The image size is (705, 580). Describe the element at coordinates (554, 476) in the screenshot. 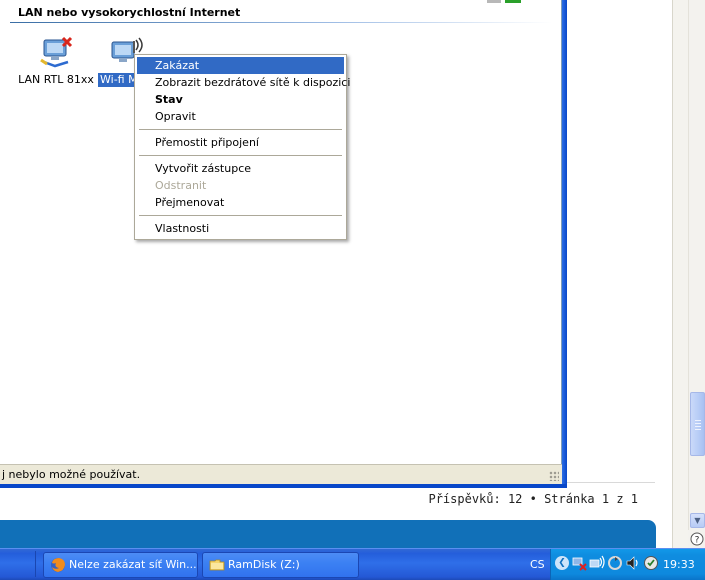

I see `resize-grip` at that location.